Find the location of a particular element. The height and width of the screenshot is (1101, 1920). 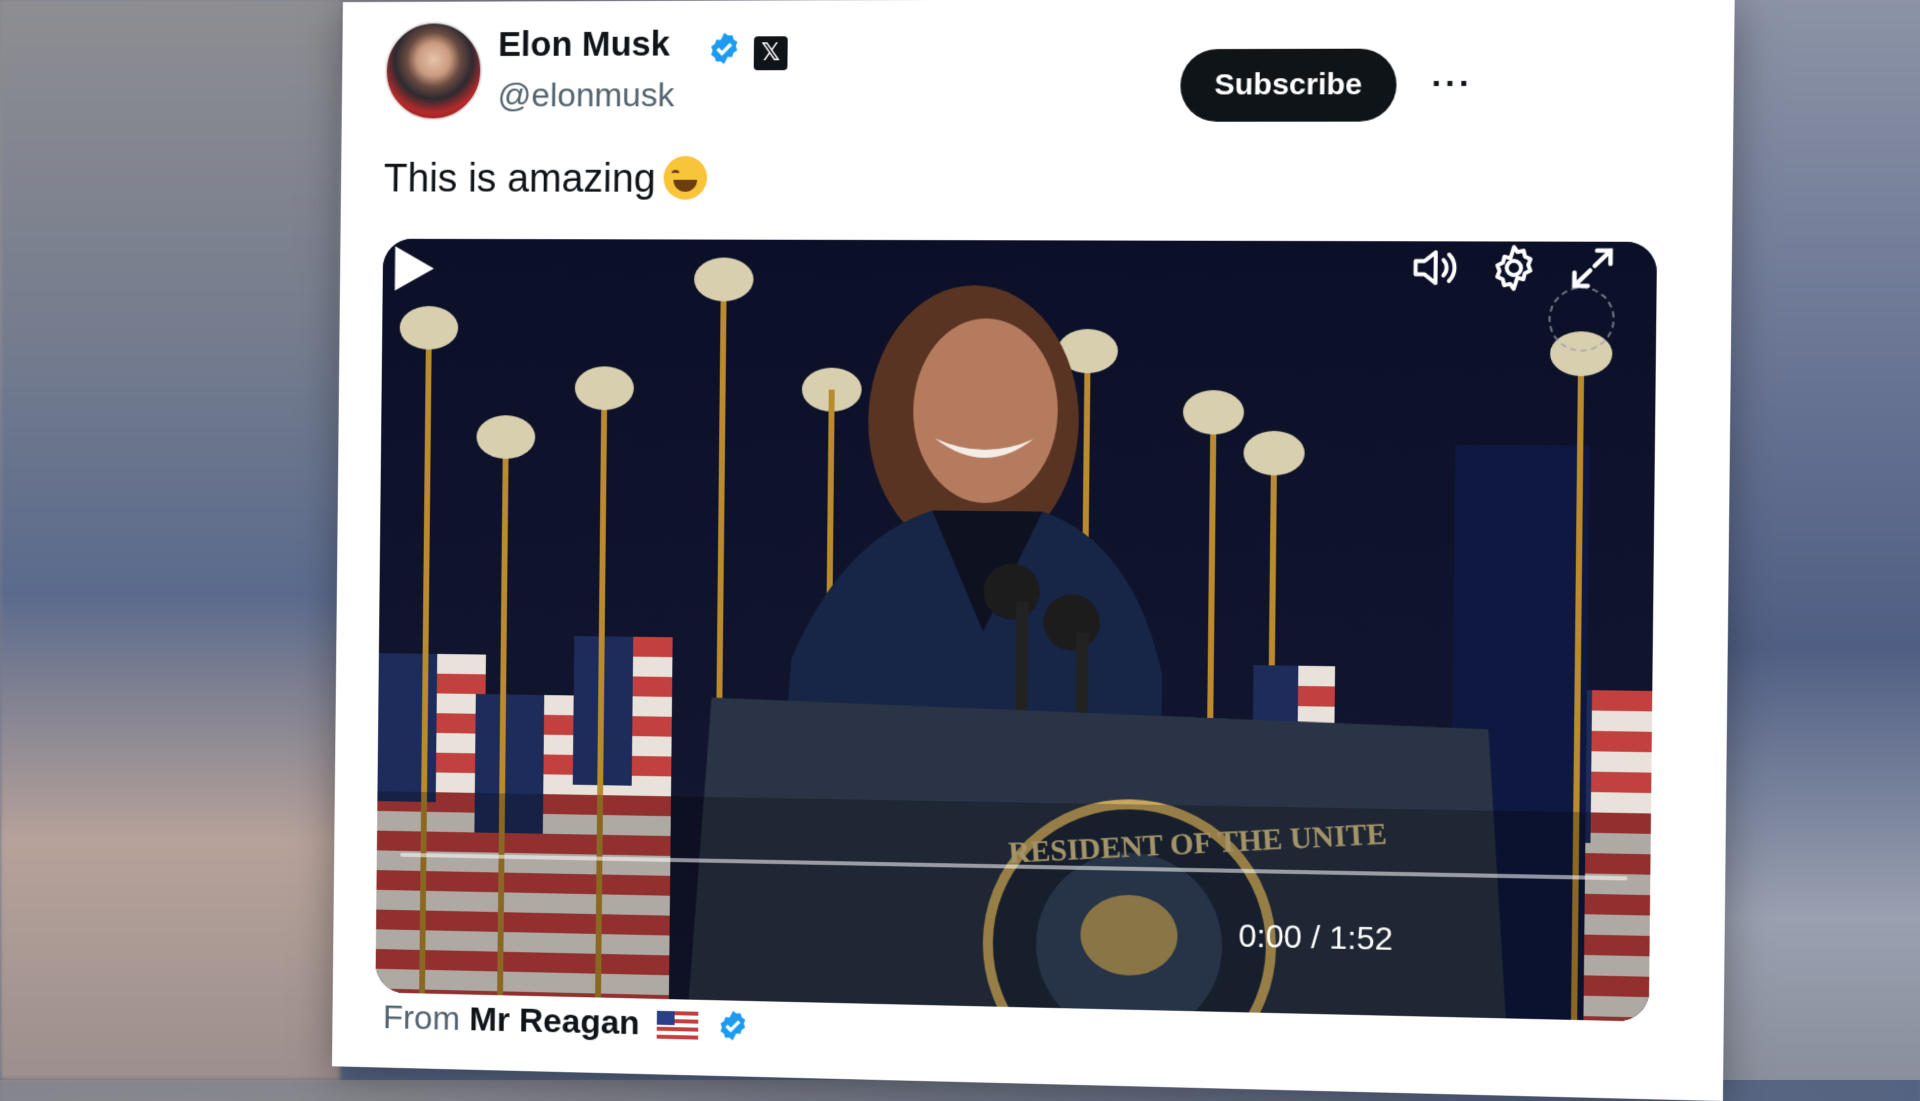

source-account-name: Mr Reagan is located at coordinates (554, 1021).